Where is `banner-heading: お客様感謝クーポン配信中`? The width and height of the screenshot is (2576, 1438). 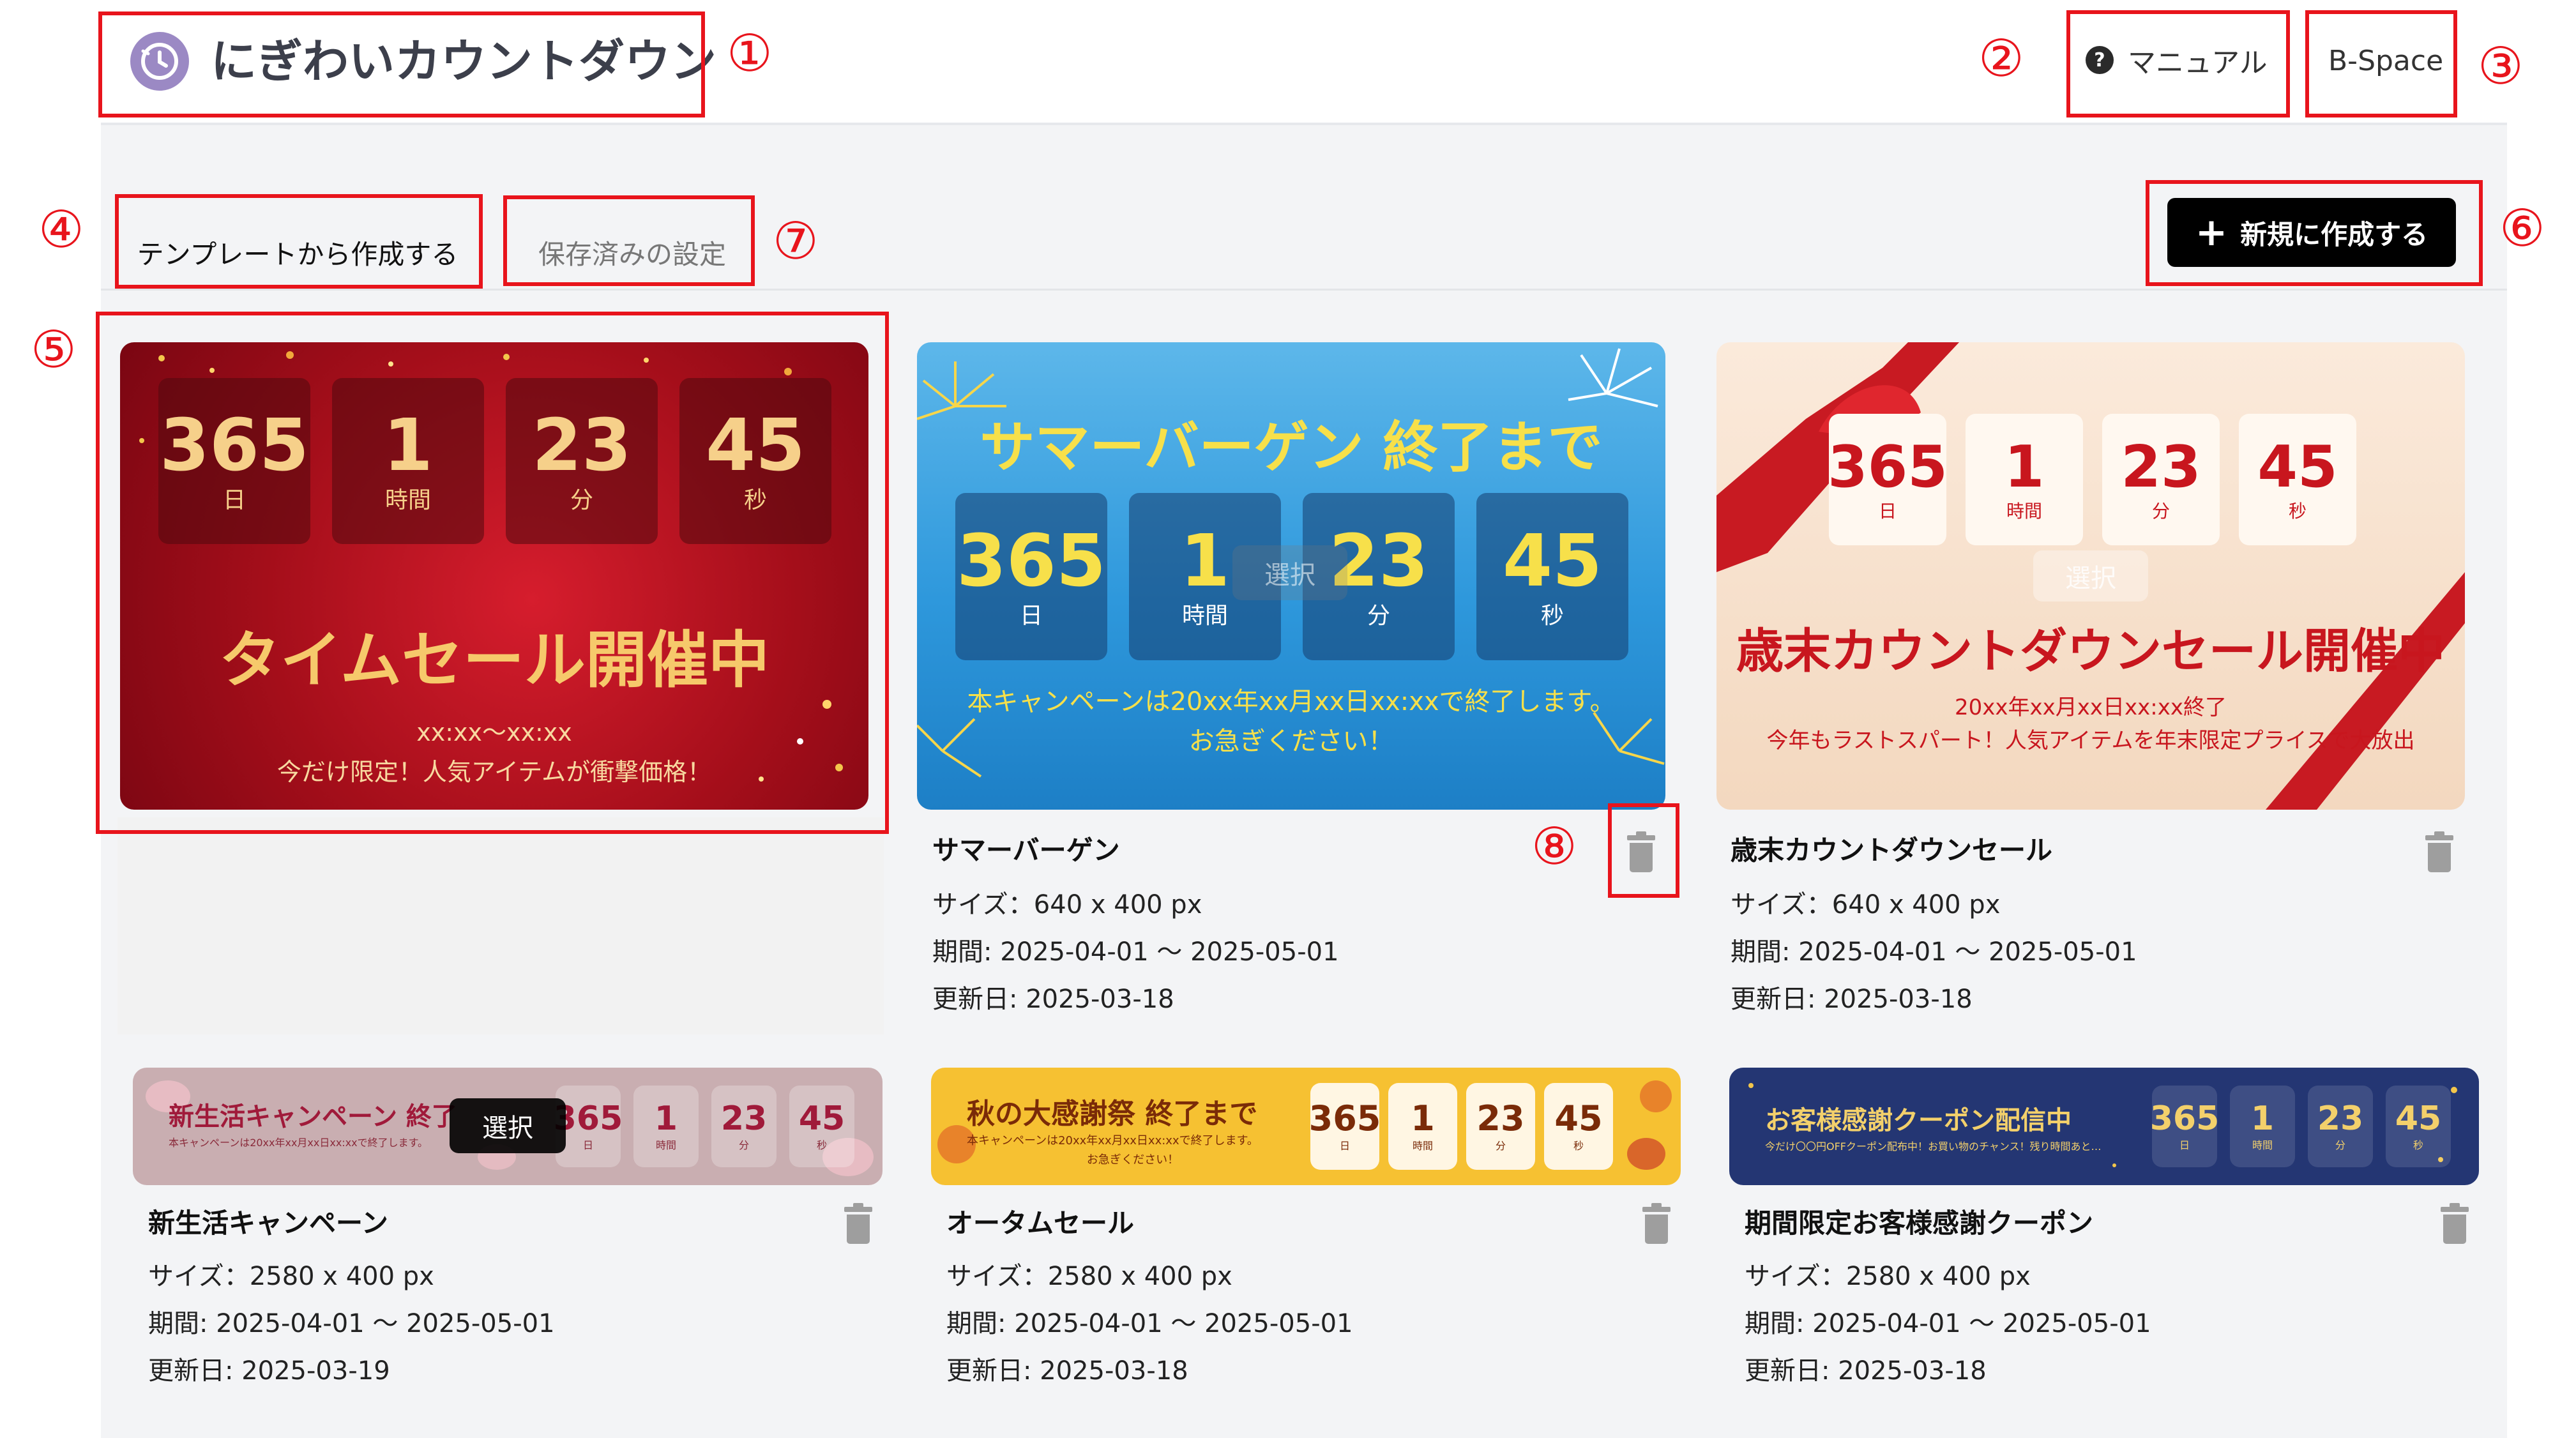
banner-heading: お客様感謝クーポン配信中 is located at coordinates (1919, 1120).